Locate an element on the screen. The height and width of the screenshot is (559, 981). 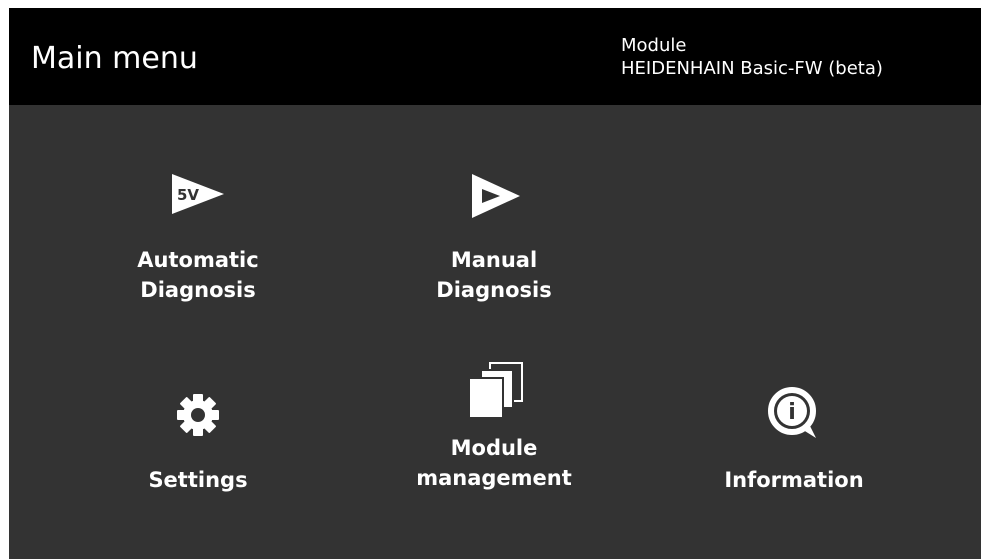
label-line-1: Module is located at coordinates (494, 448).